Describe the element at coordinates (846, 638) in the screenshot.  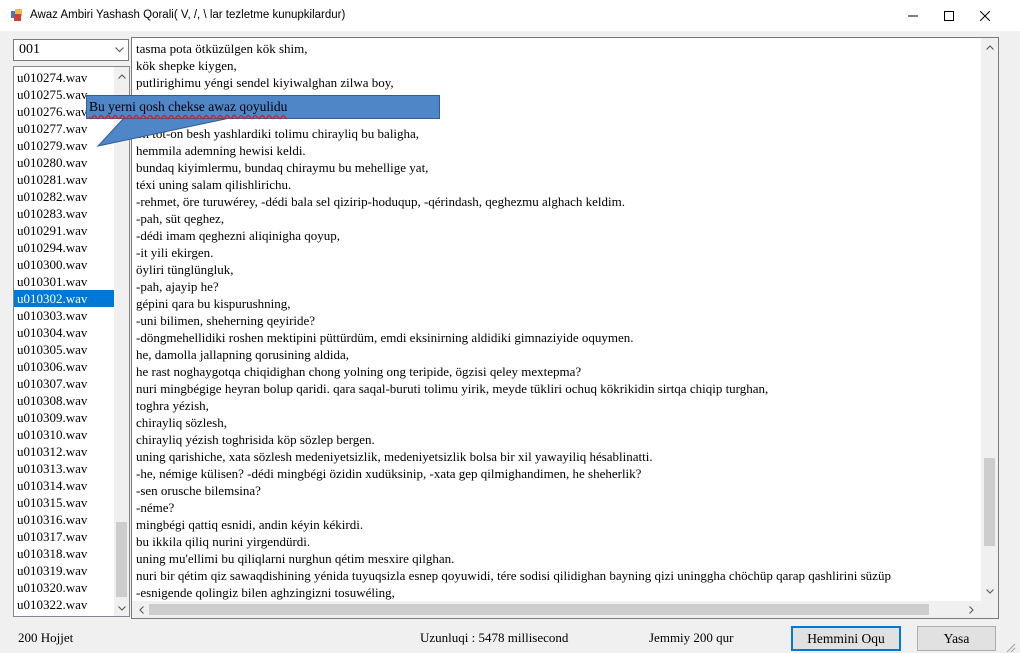
I see `read-all-button: Hemmini Oqu` at that location.